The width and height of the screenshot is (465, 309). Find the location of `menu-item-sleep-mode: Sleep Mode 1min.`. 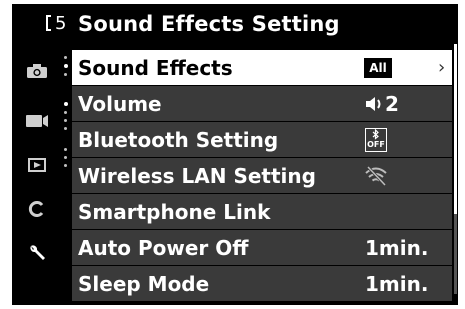

menu-item-sleep-mode: Sleep Mode 1min. is located at coordinates (262, 284).